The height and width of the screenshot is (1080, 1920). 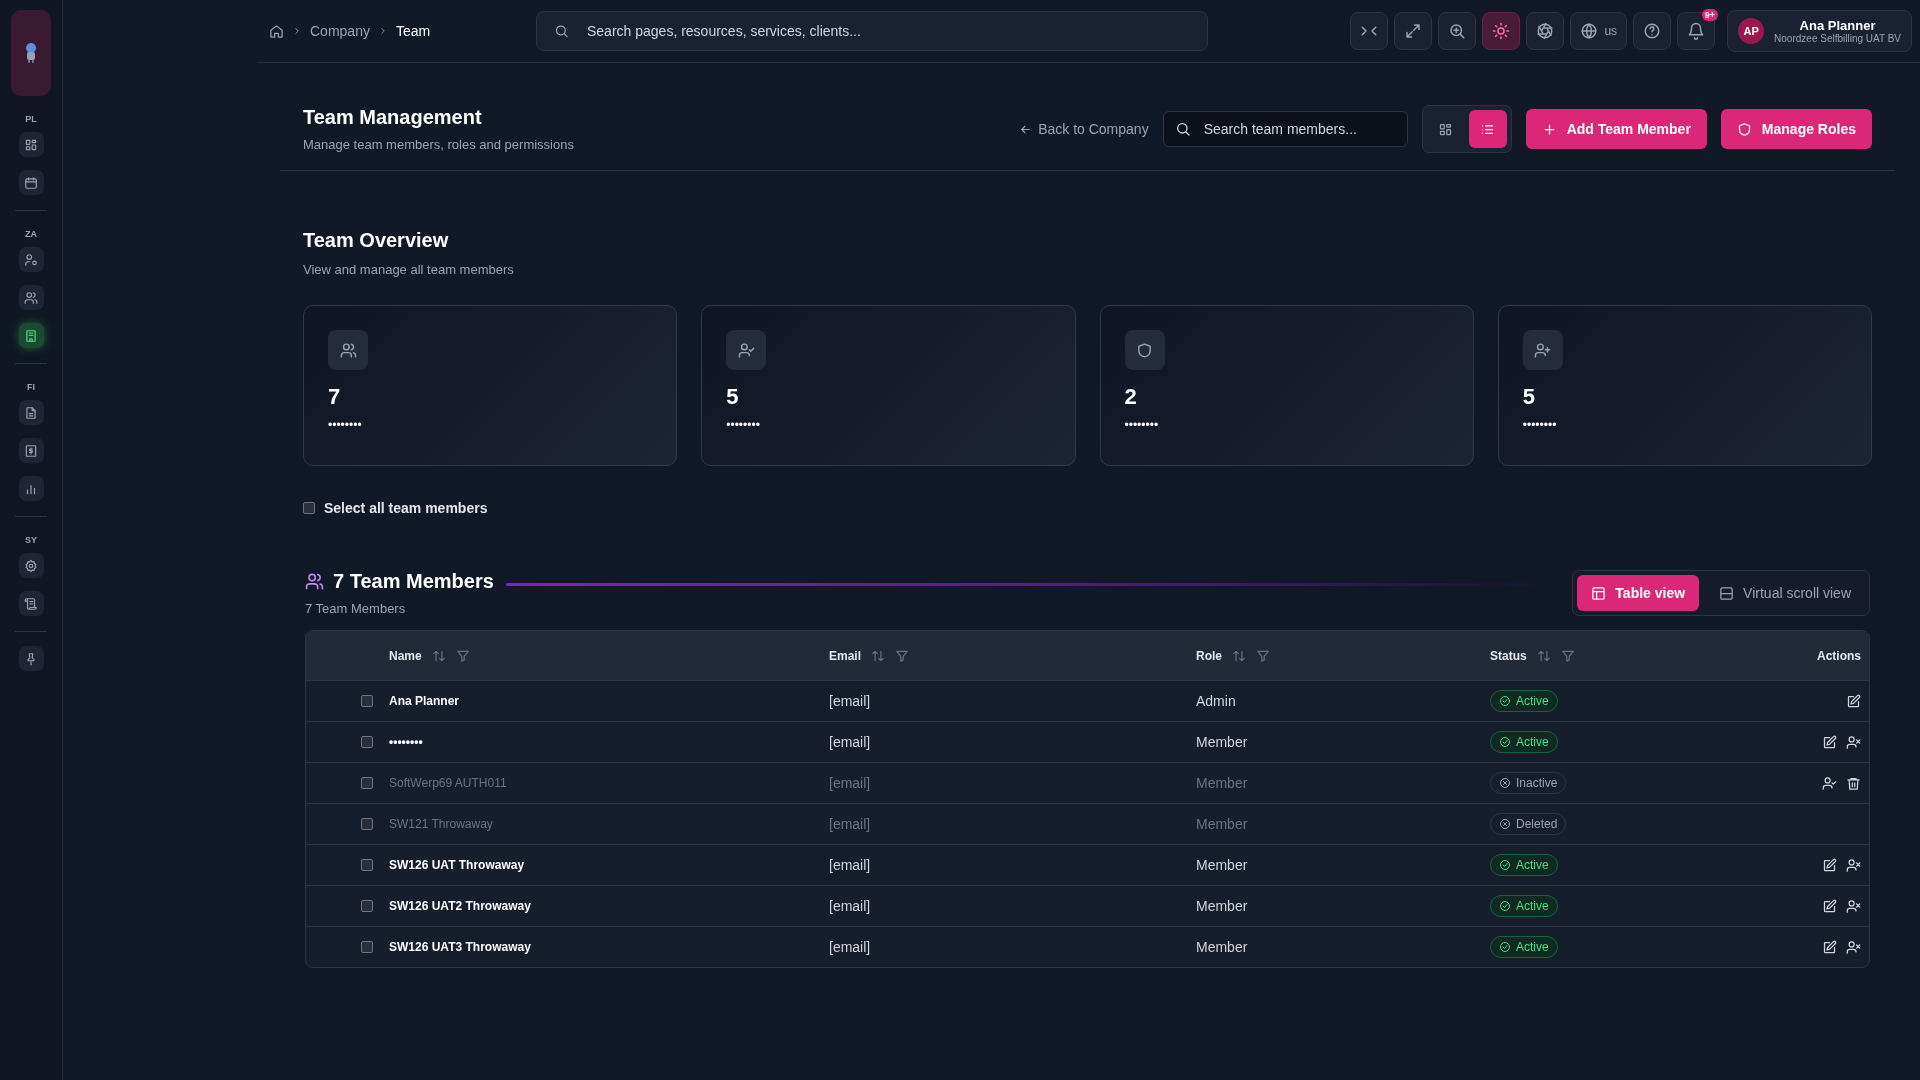 What do you see at coordinates (1209, 655) in the screenshot?
I see `column-header: Role` at bounding box center [1209, 655].